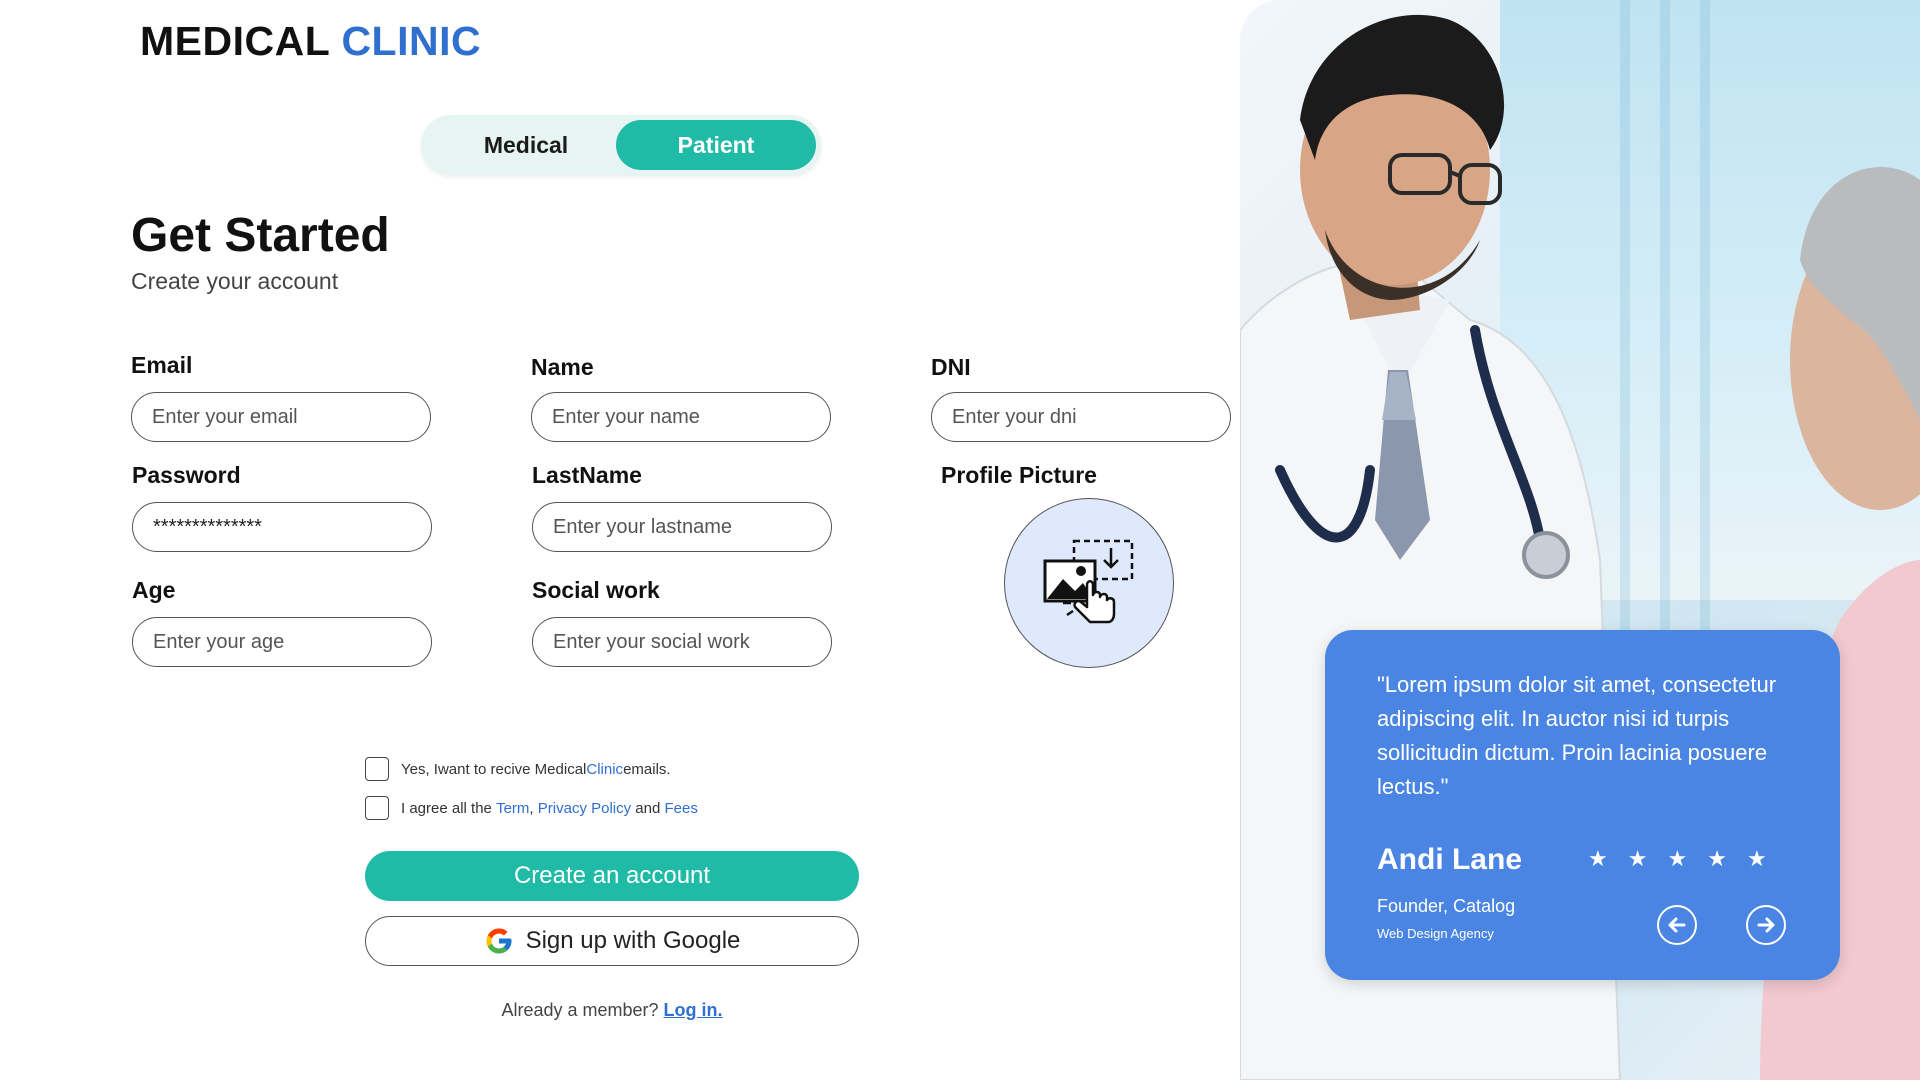  Describe the element at coordinates (605, 769) in the screenshot. I see `email-consent-brand: Clinic` at that location.